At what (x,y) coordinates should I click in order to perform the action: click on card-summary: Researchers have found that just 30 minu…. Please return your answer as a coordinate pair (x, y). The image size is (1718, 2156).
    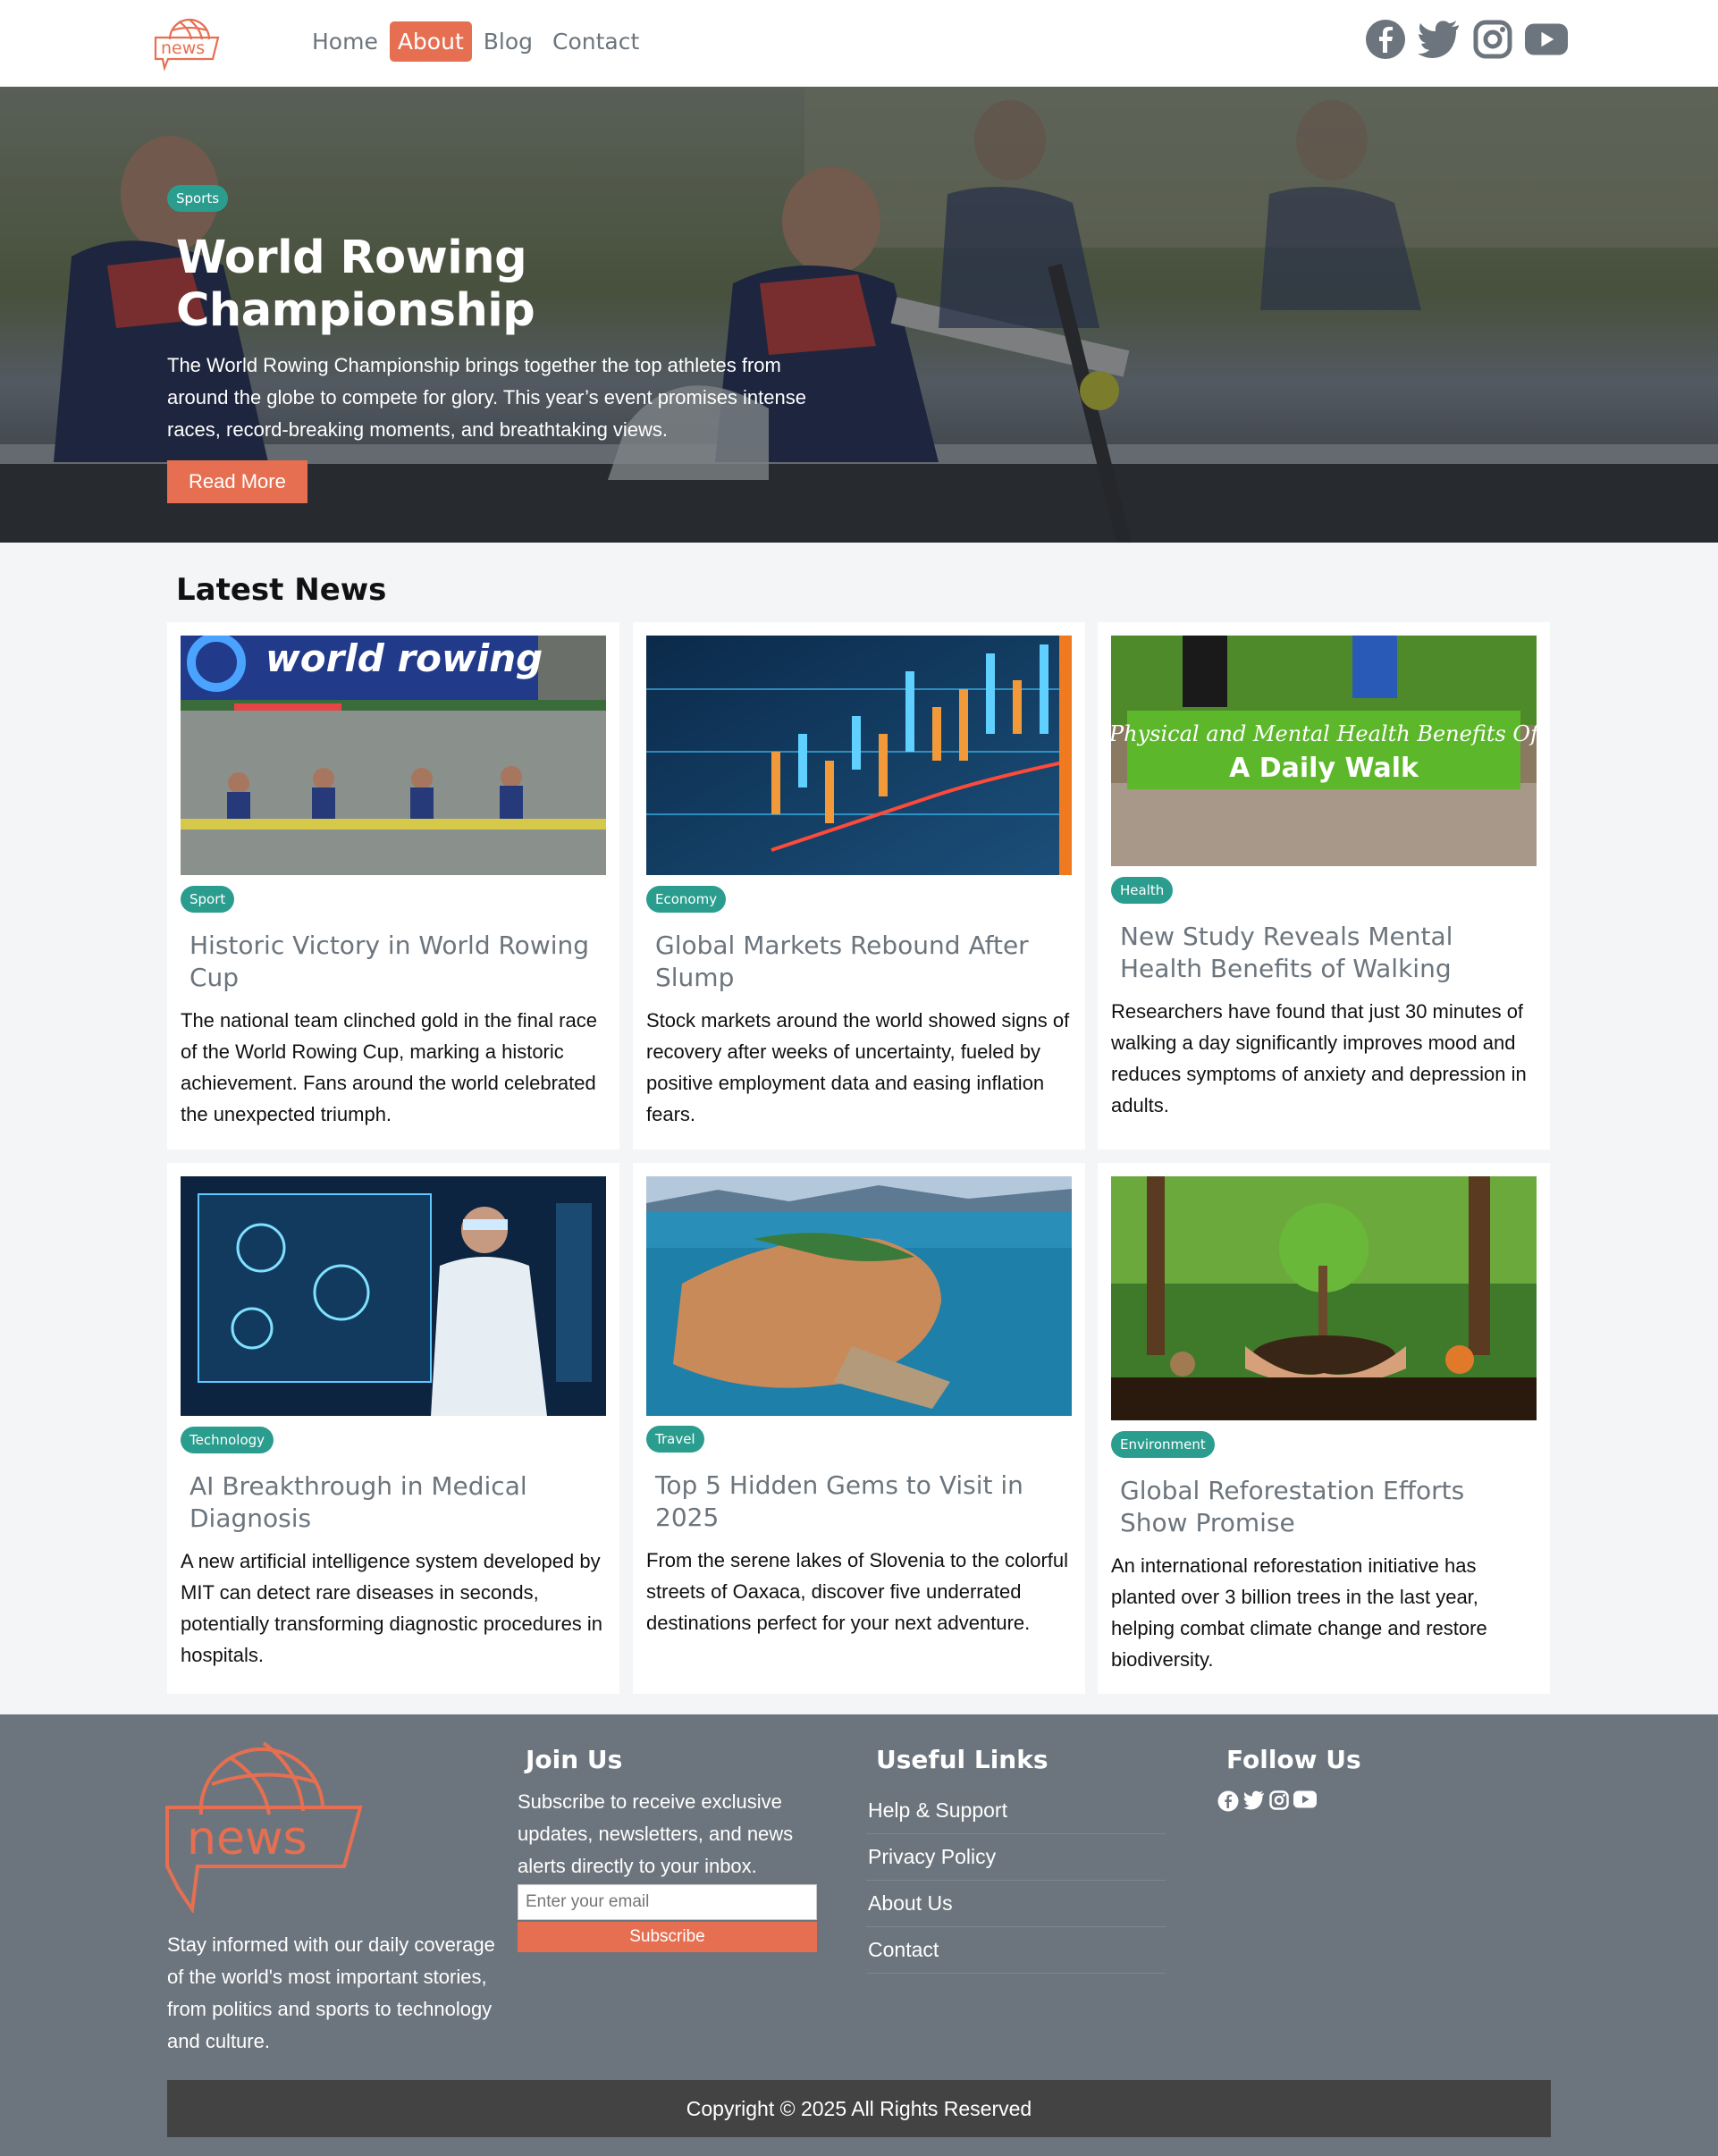
    Looking at the image, I should click on (1319, 1058).